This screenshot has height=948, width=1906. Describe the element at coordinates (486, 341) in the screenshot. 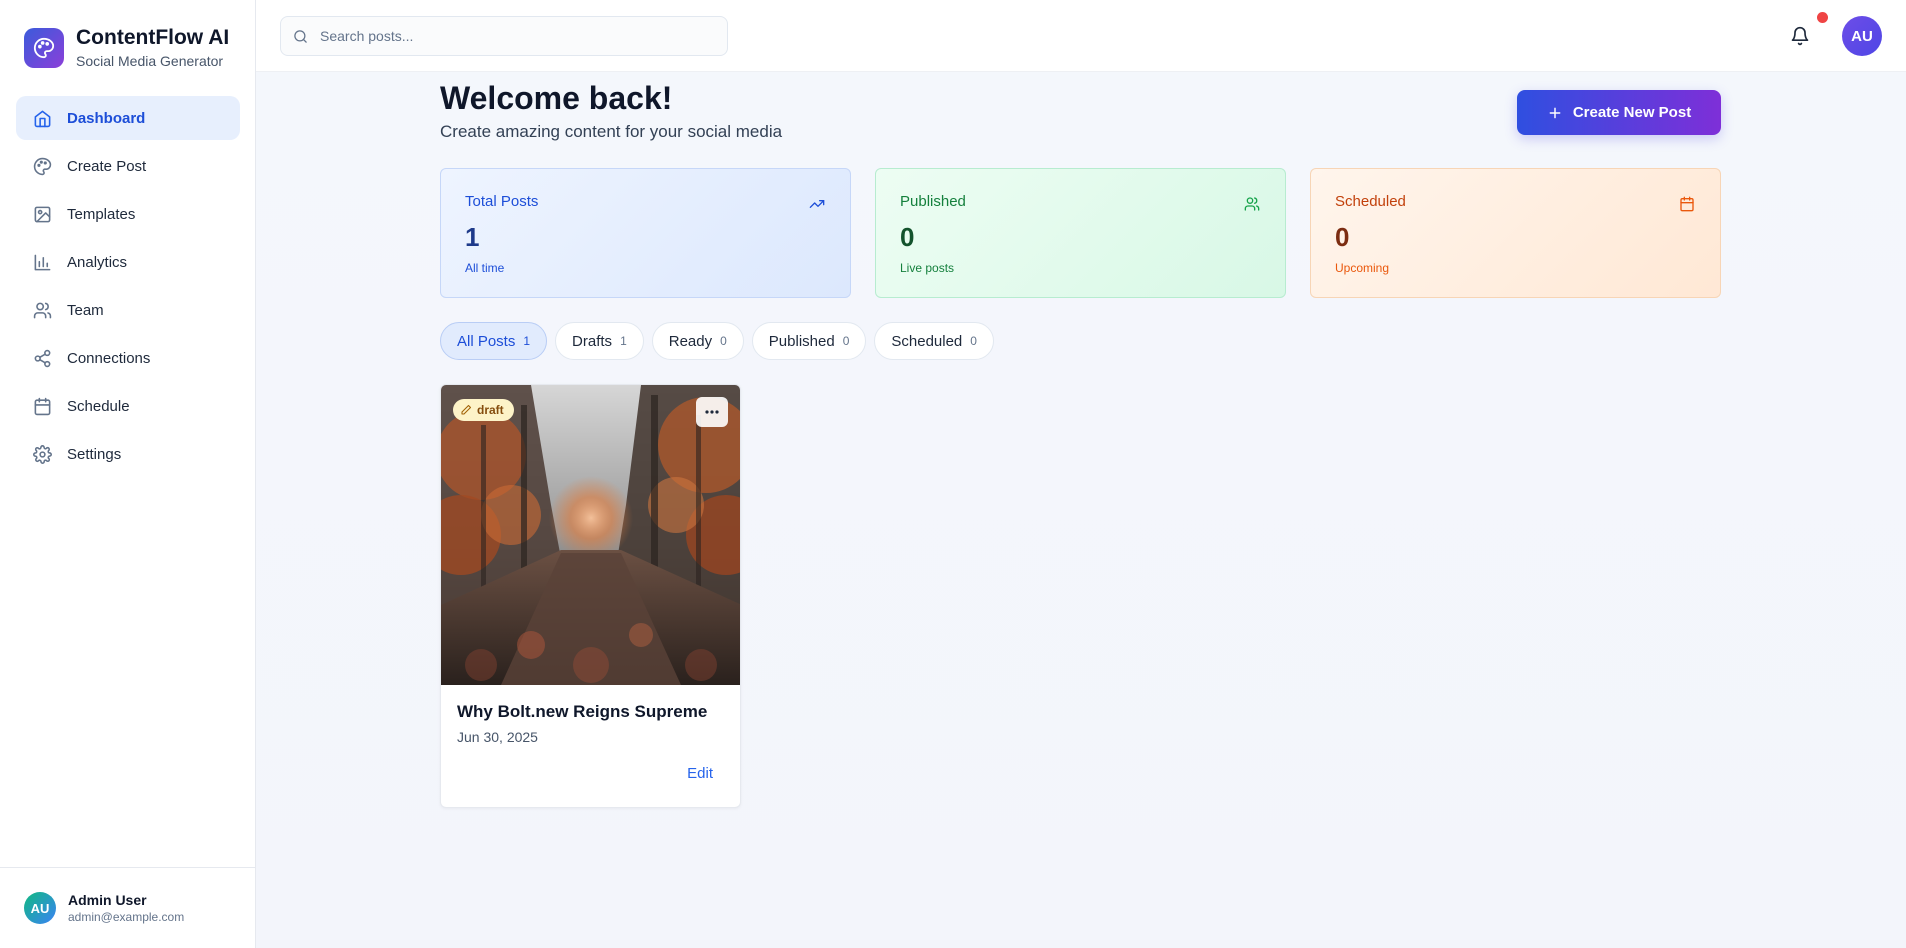

I see `tab-label: All Posts` at that location.